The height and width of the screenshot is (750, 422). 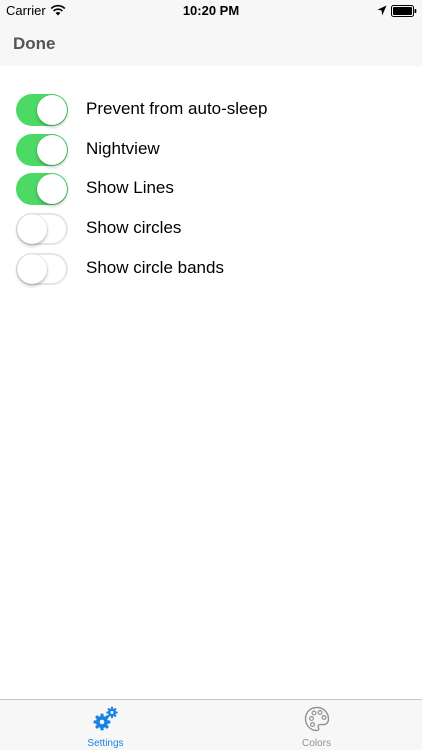 I want to click on location-arrow-icon, so click(x=382, y=10).